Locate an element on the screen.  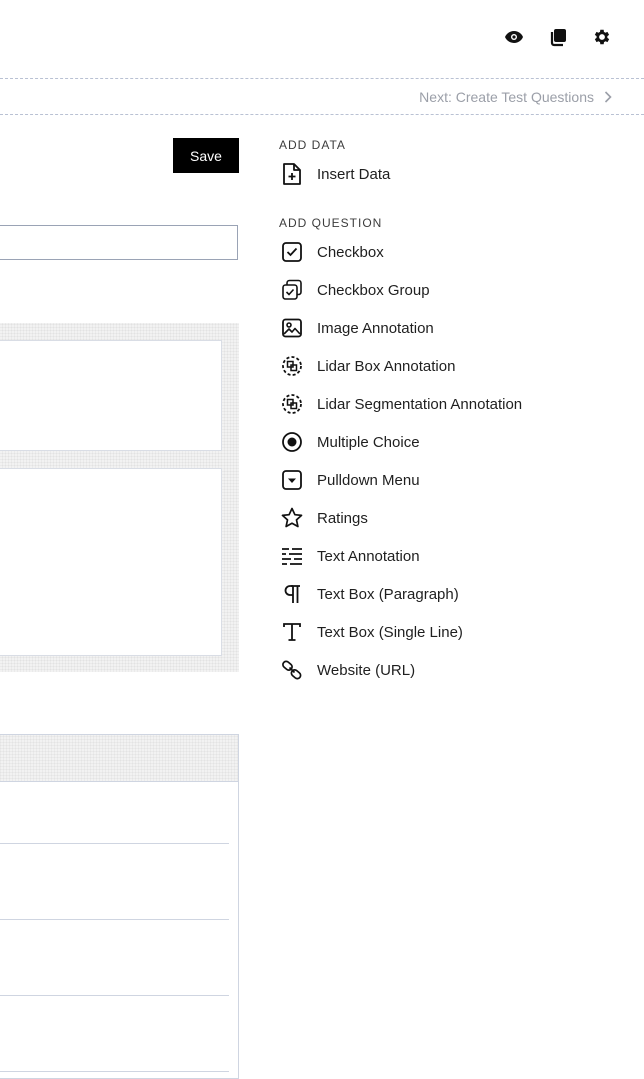
question-type-label: Lidar Segmentation Annotation is located at coordinates (420, 404).